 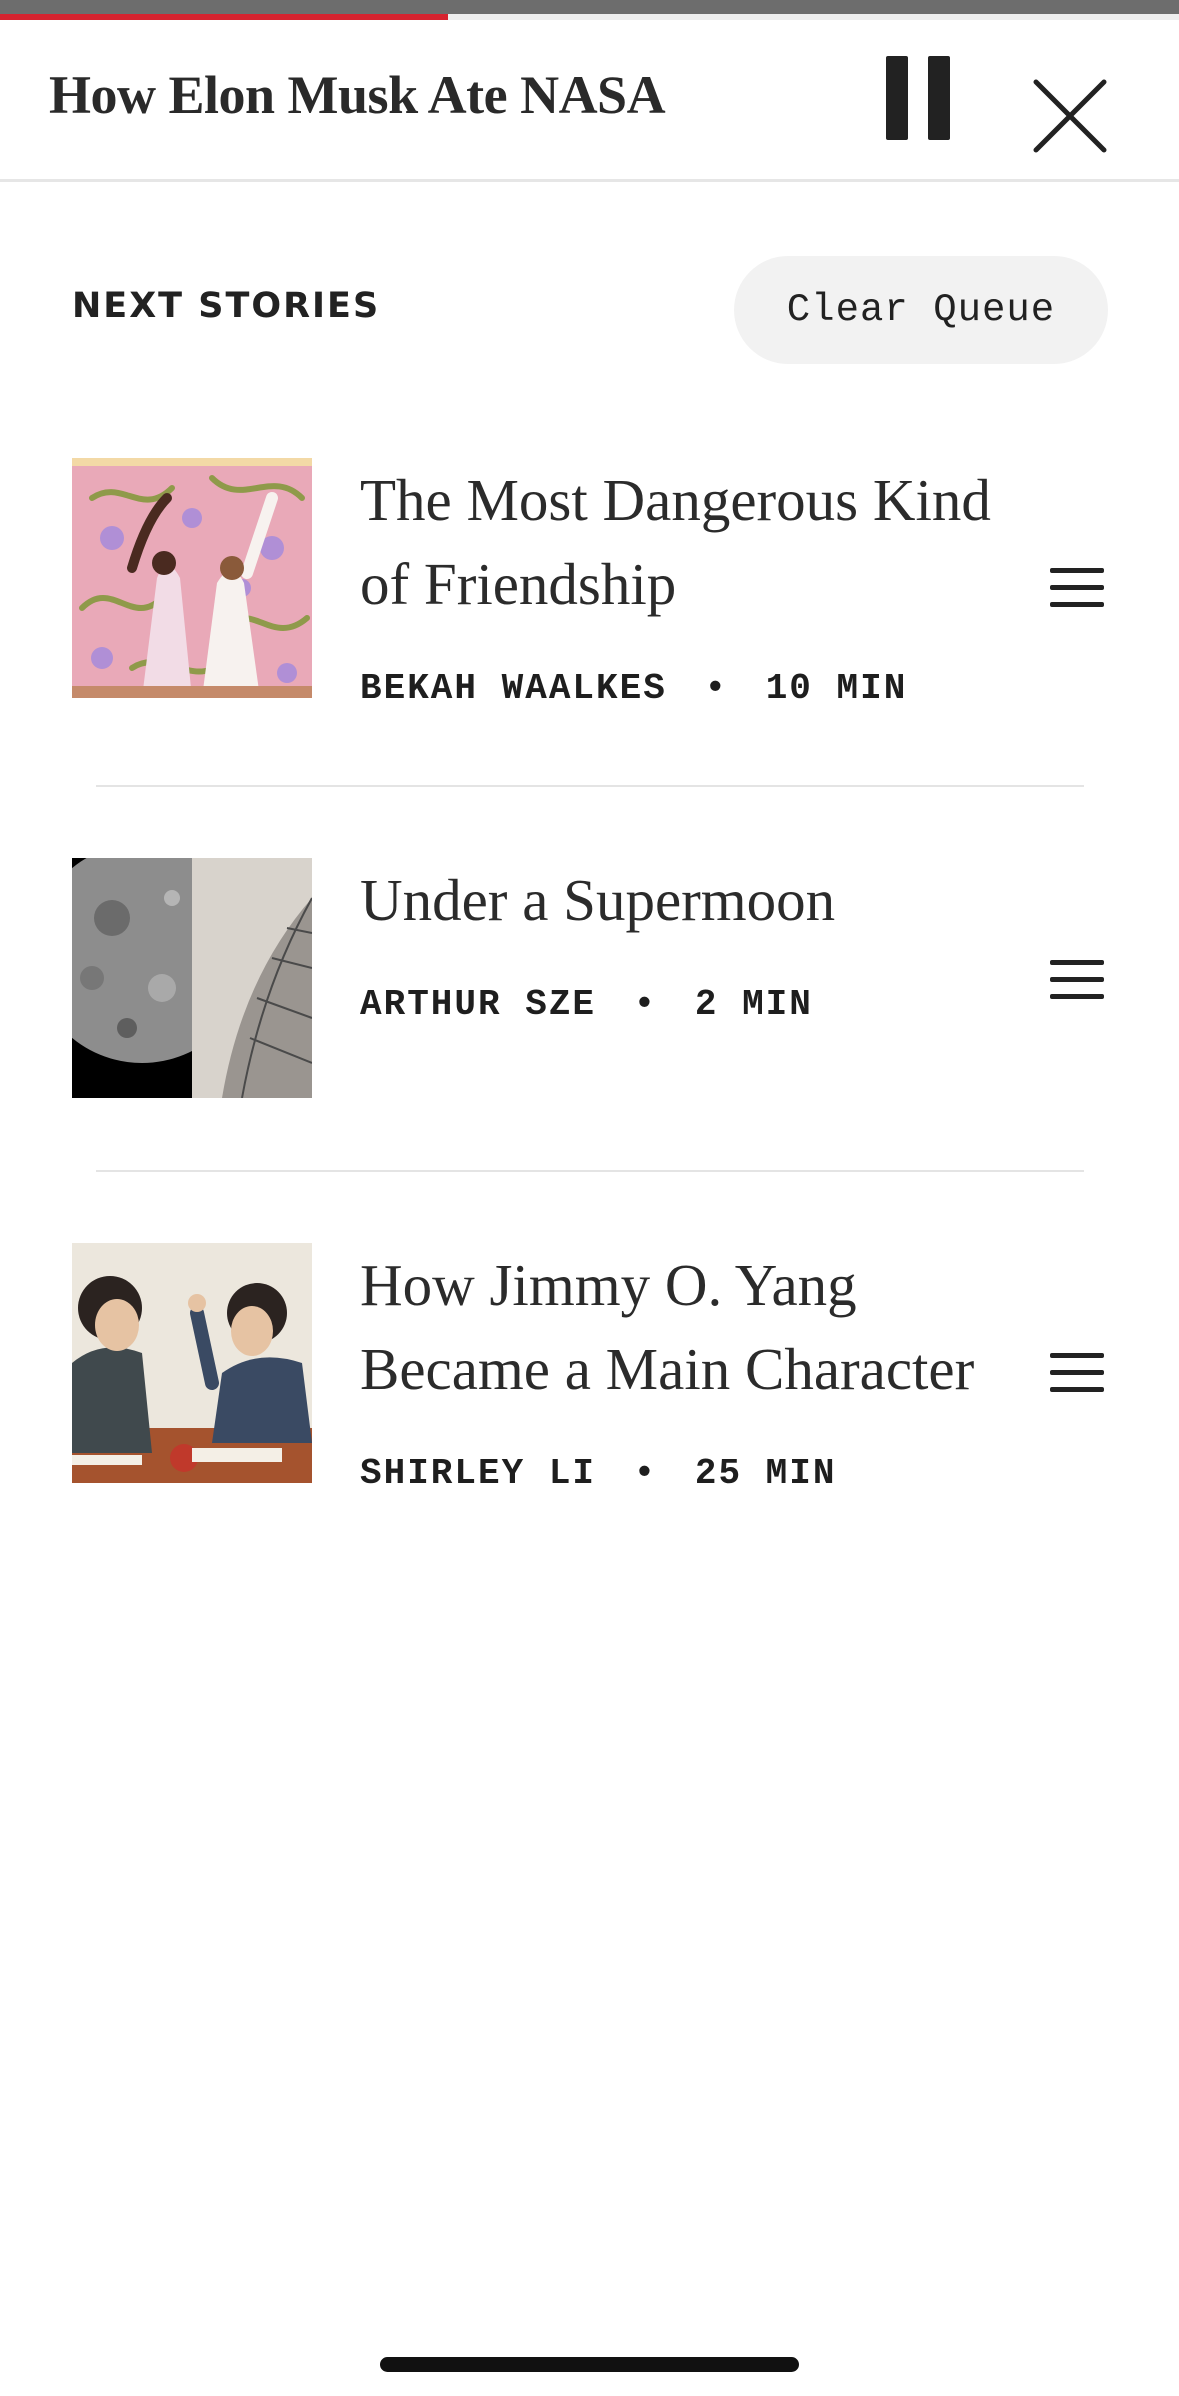 I want to click on story-duration: 10 MIN, so click(x=836, y=688).